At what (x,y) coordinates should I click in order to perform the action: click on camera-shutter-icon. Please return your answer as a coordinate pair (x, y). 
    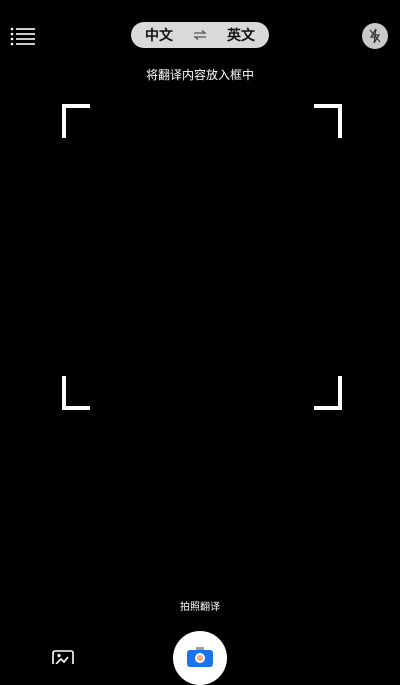
    Looking at the image, I should click on (200, 657).